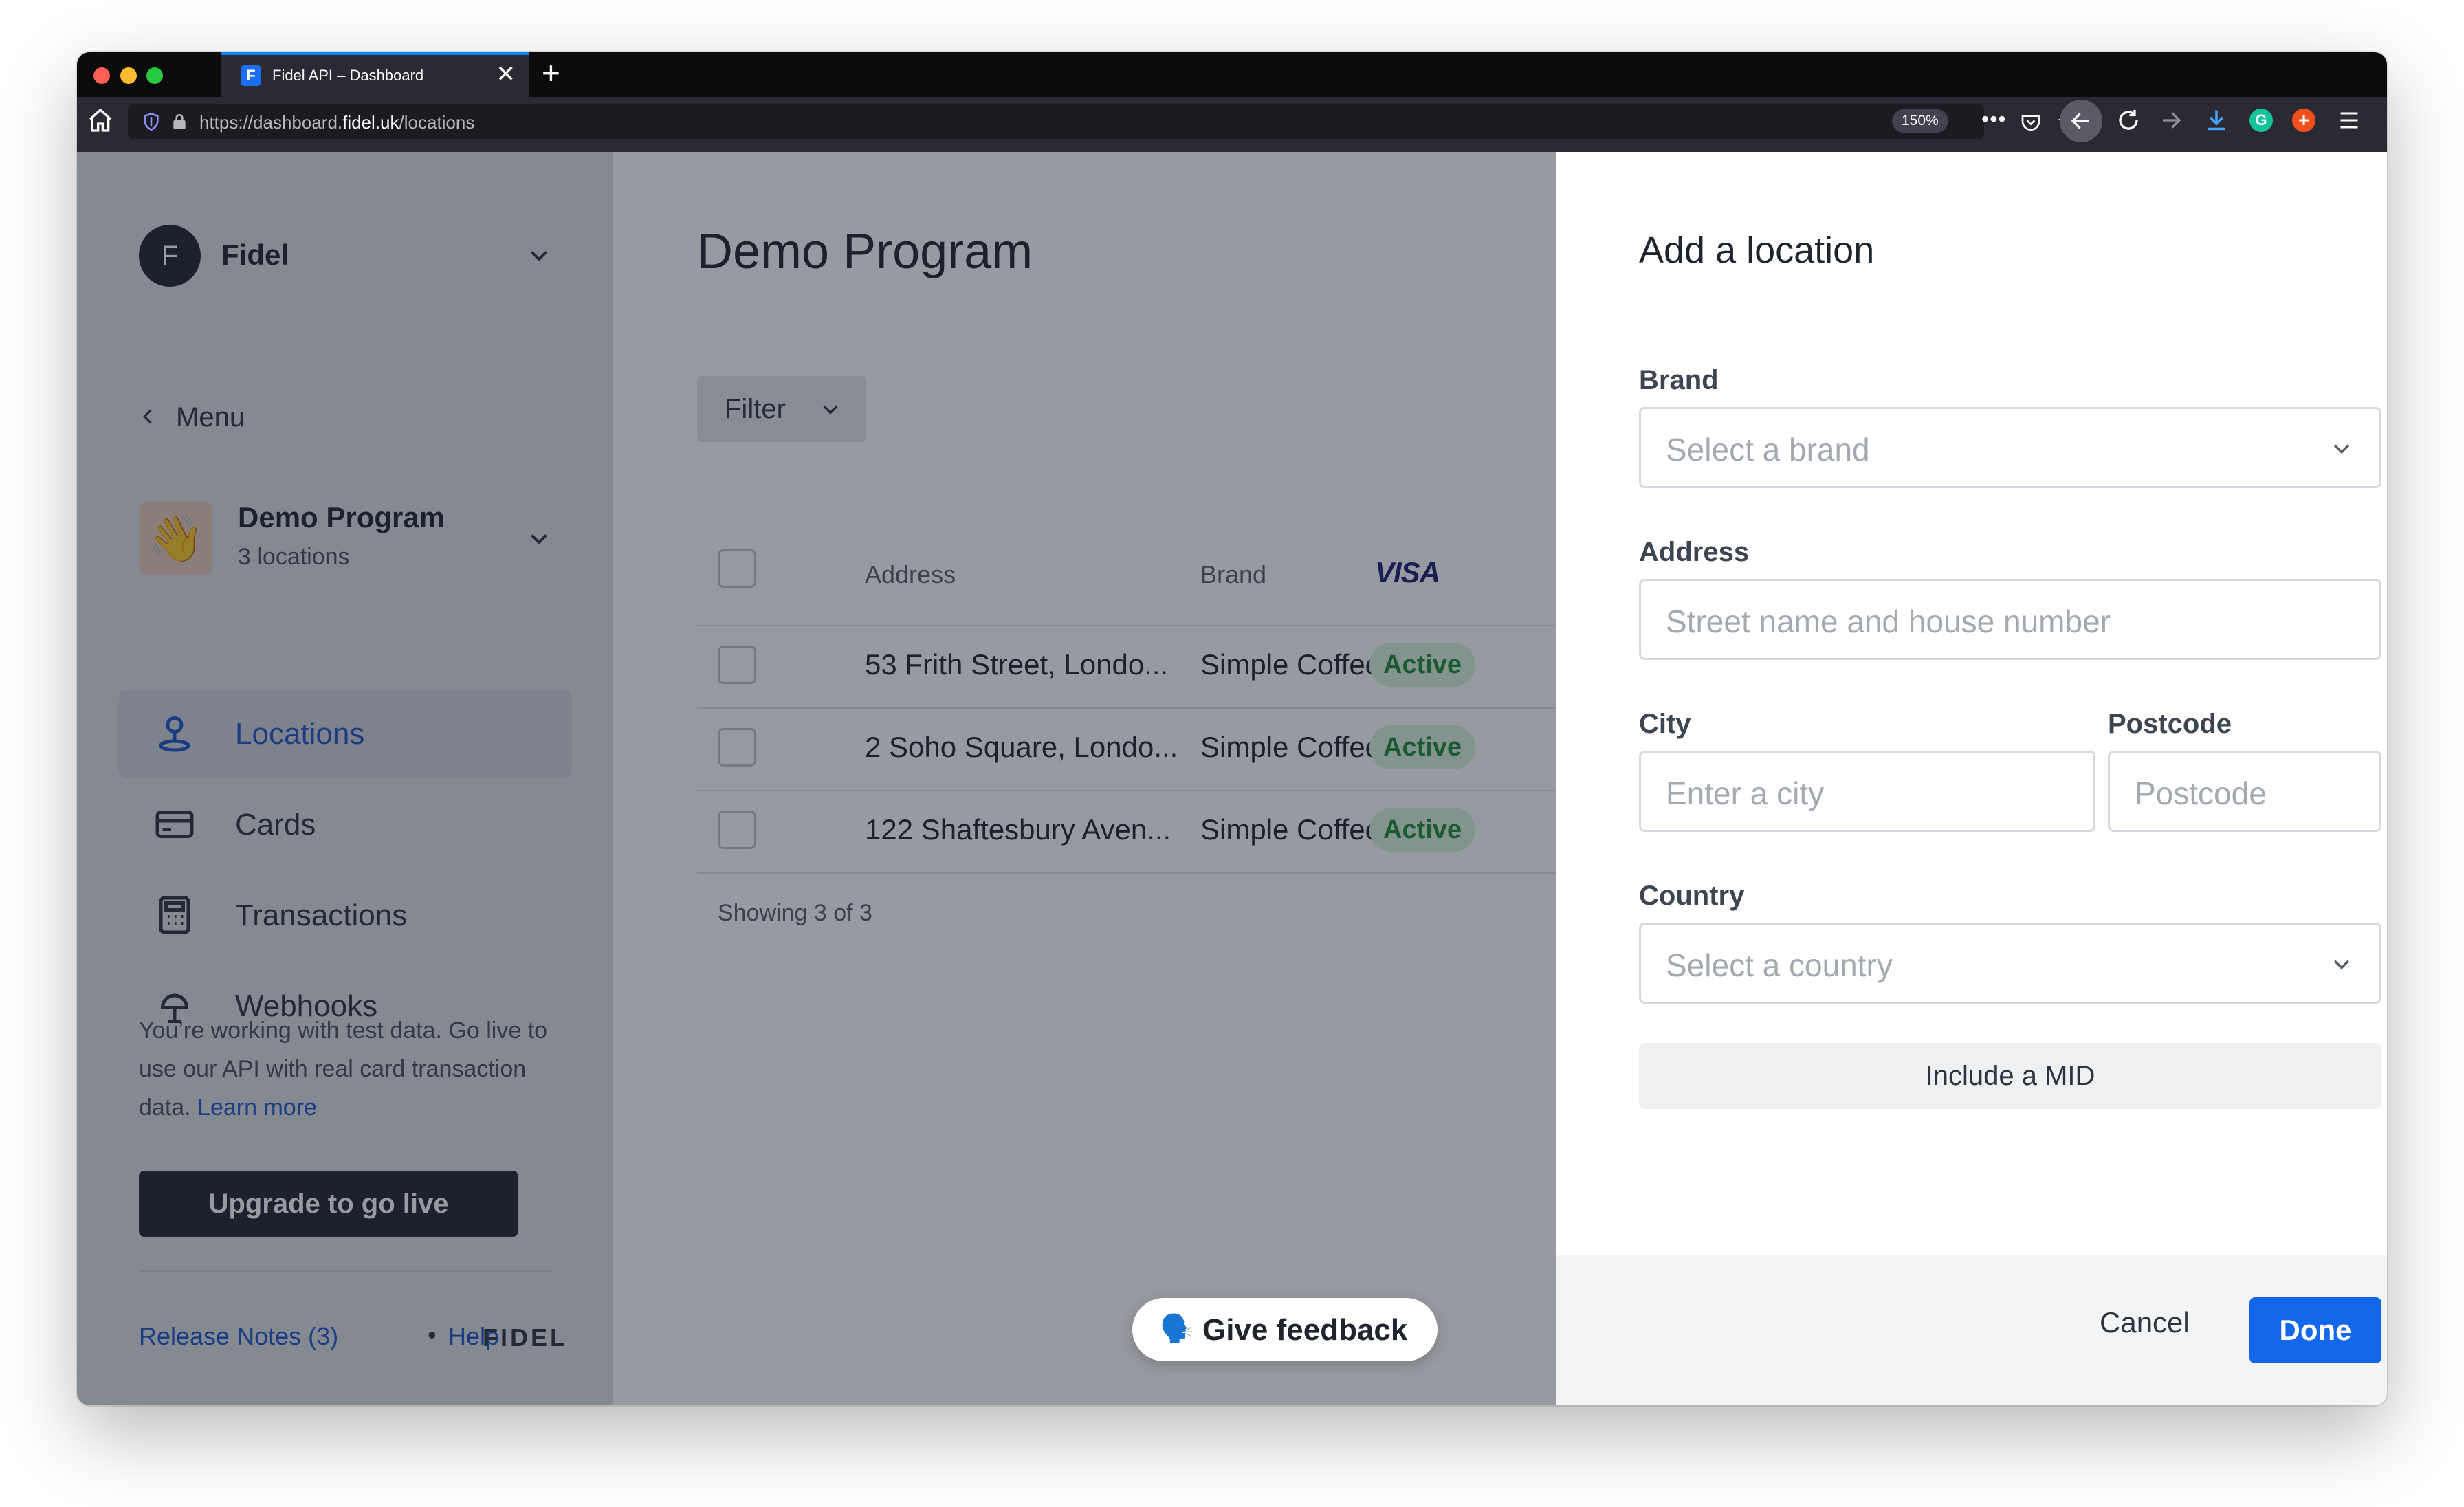 The height and width of the screenshot is (1507, 2464). What do you see at coordinates (154, 75) in the screenshot?
I see `maximize-window-button` at bounding box center [154, 75].